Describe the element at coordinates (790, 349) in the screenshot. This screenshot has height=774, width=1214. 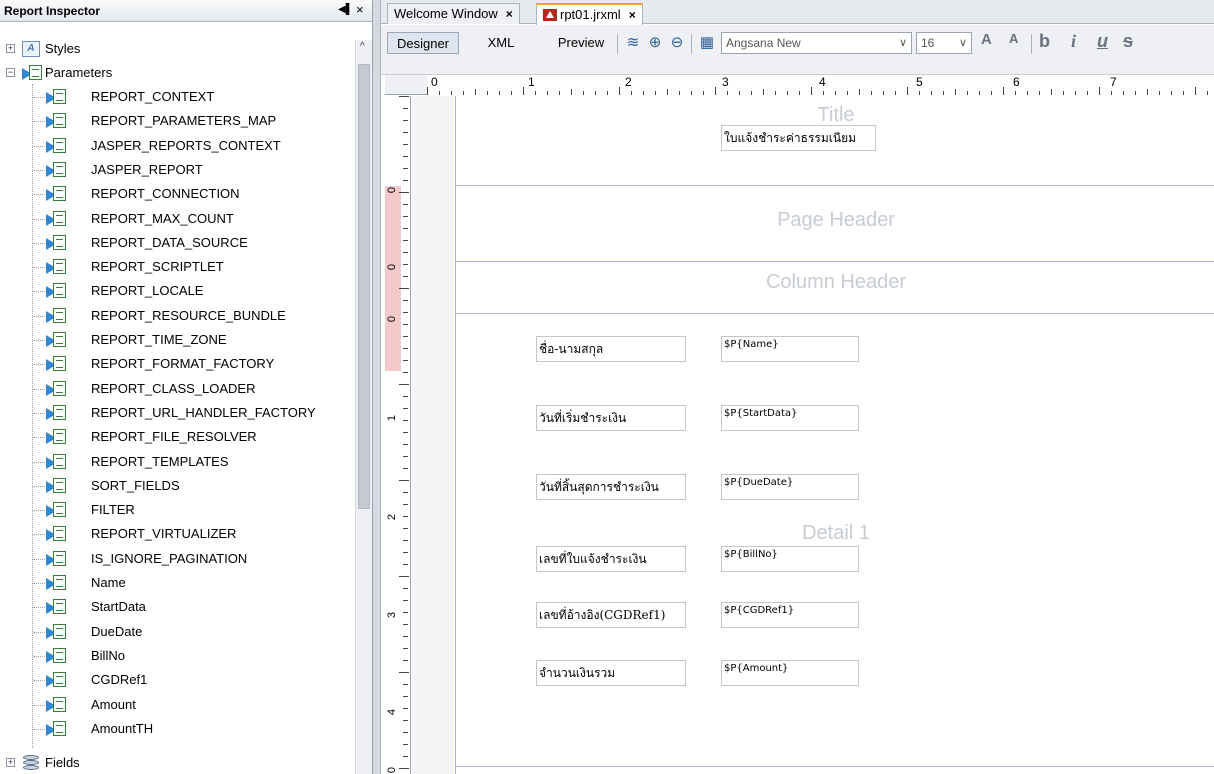
I see `text-field-name: $P{Name}` at that location.